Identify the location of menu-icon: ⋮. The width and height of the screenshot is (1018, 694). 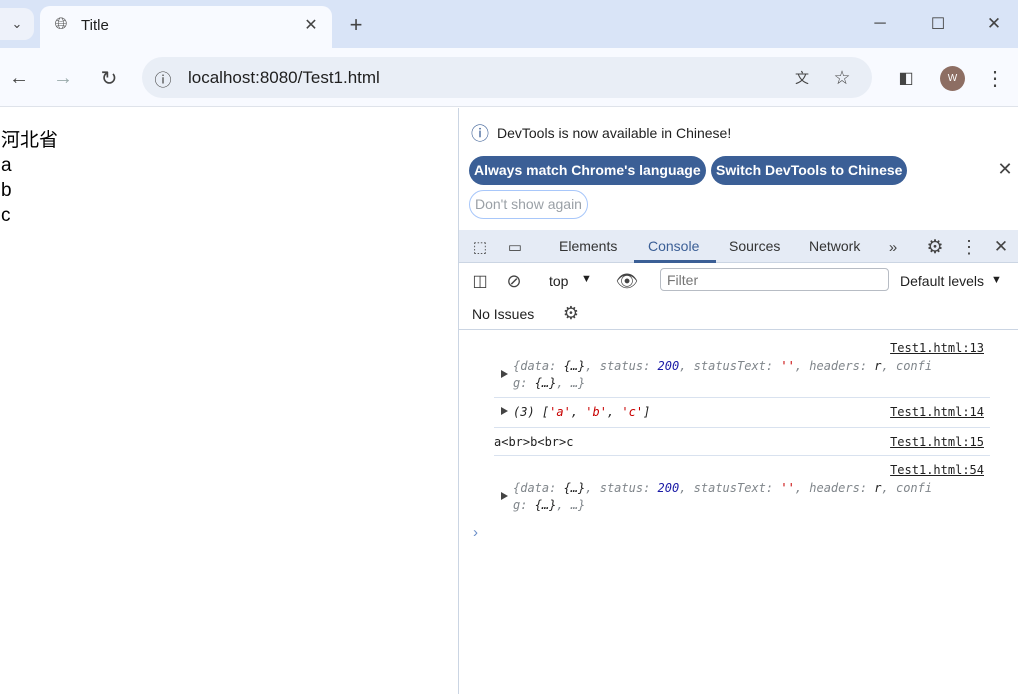
(995, 78).